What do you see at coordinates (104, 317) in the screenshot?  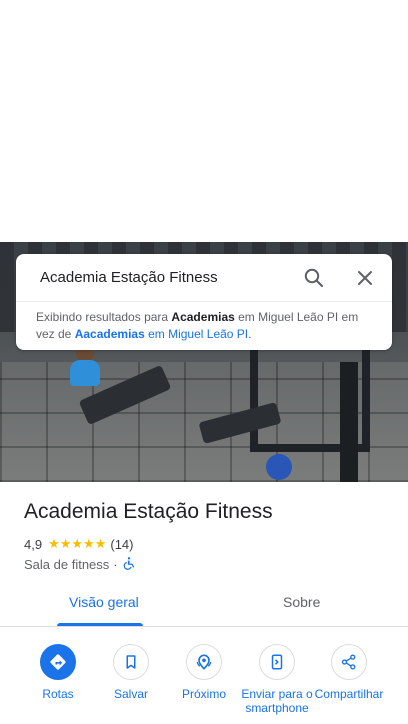 I see `note-prefix: Exibindo resultados para` at bounding box center [104, 317].